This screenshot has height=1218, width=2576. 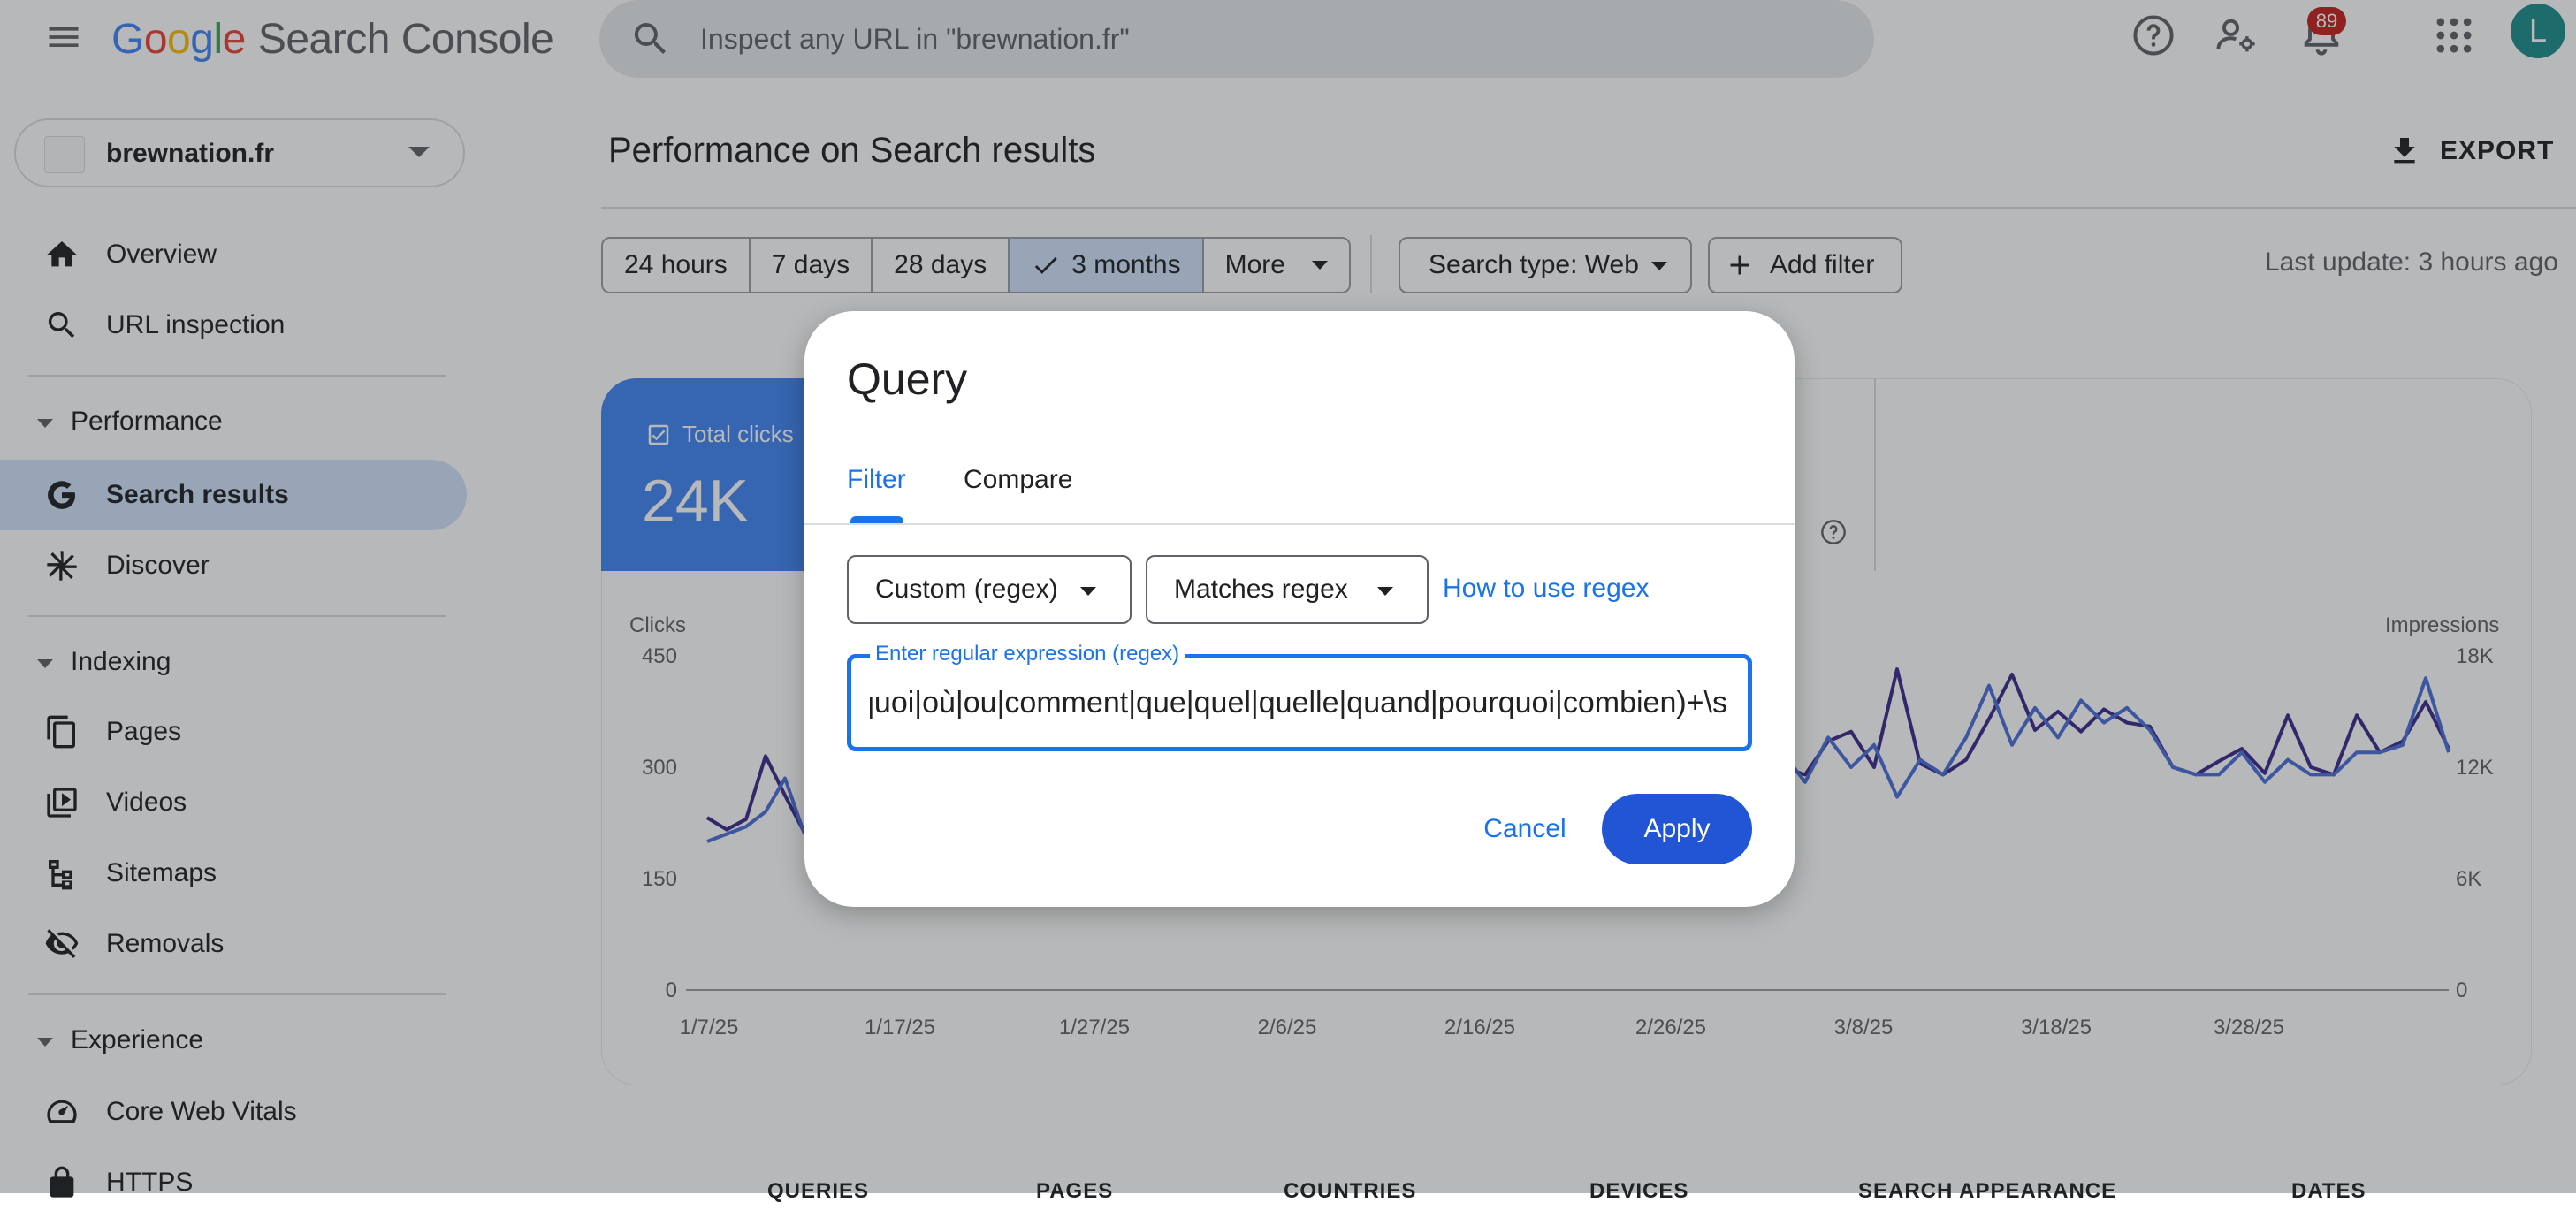 What do you see at coordinates (908, 379) in the screenshot?
I see `dialog-title: Query` at bounding box center [908, 379].